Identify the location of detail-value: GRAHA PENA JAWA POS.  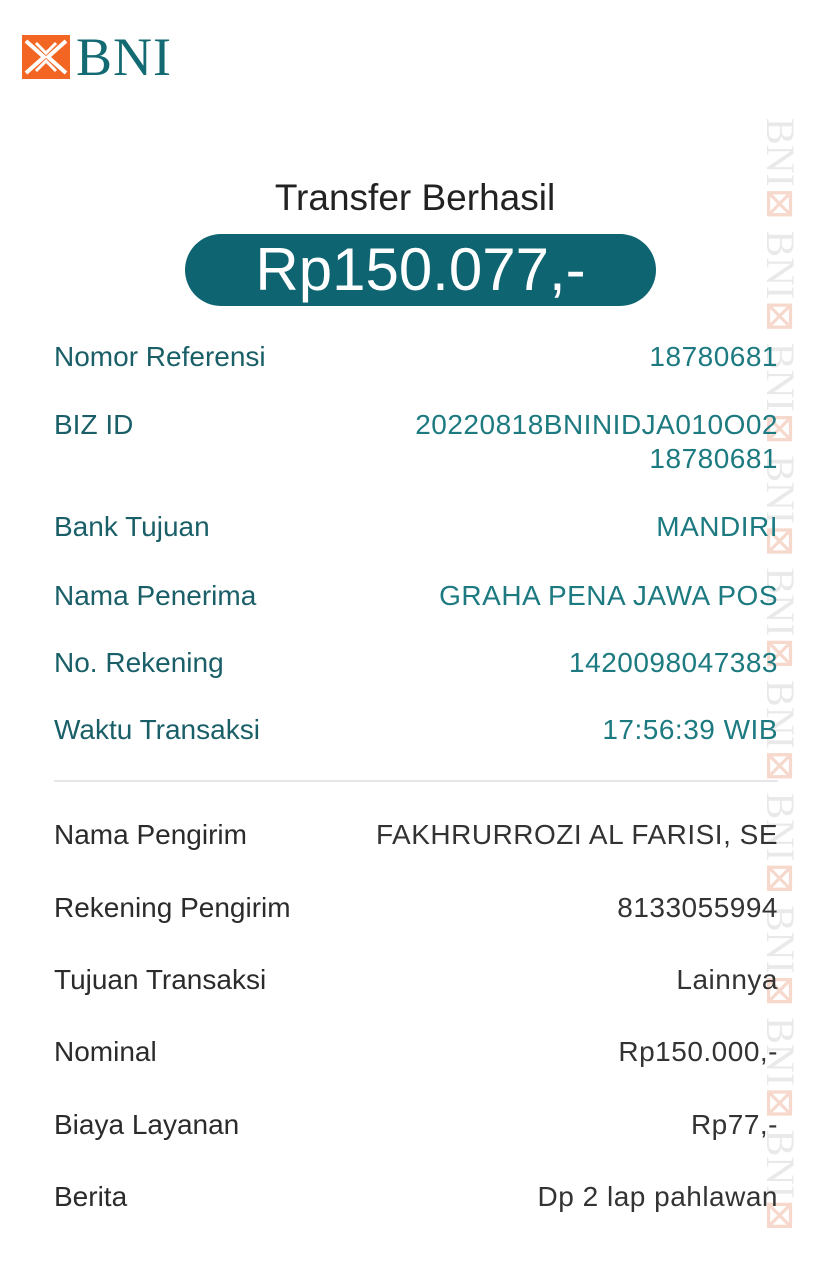
(608, 595).